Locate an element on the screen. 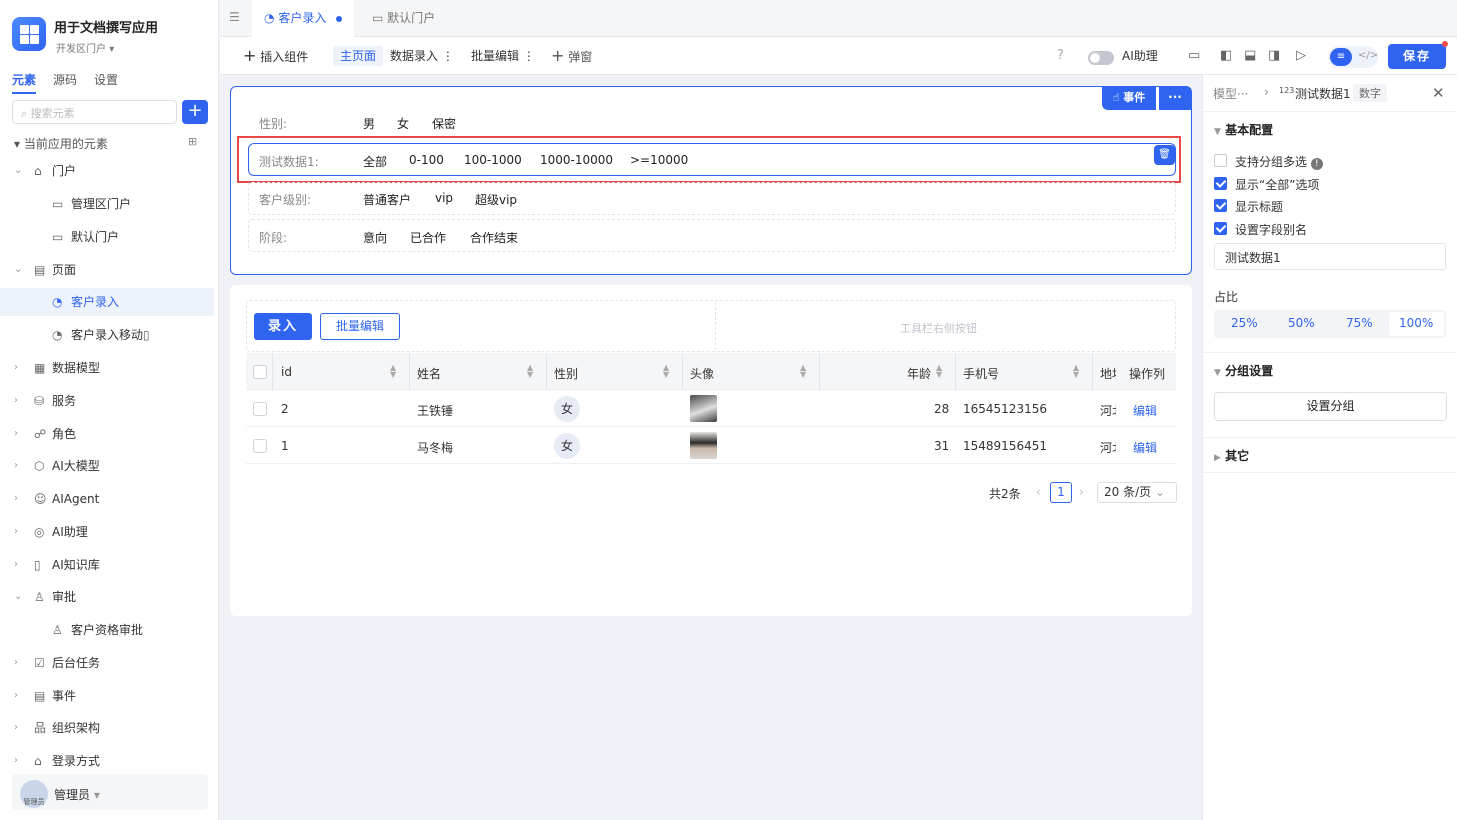  entry-button: 录入 is located at coordinates (283, 326).